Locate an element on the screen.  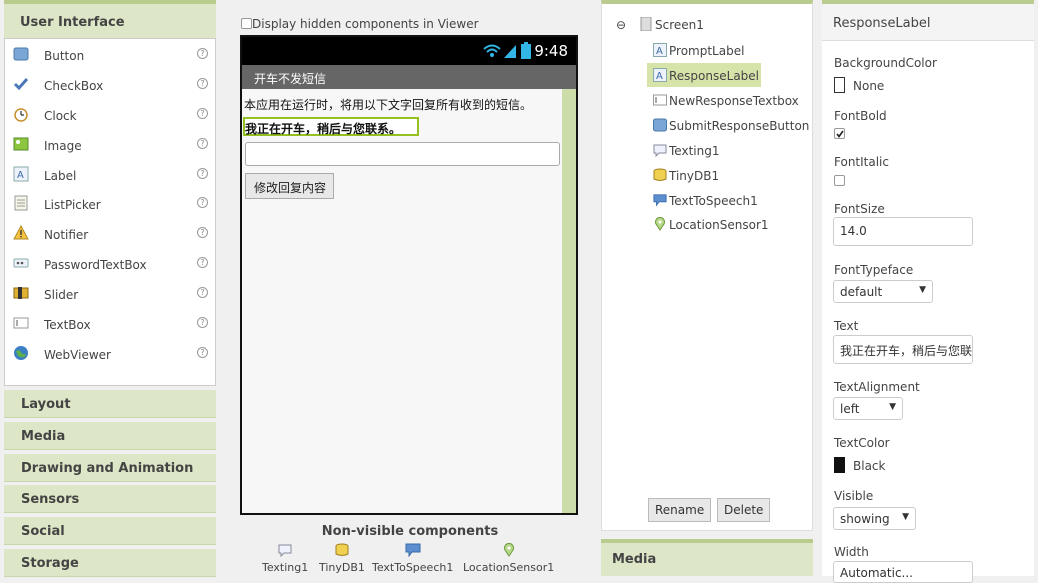
palette-item-label: Image is located at coordinates (63, 146).